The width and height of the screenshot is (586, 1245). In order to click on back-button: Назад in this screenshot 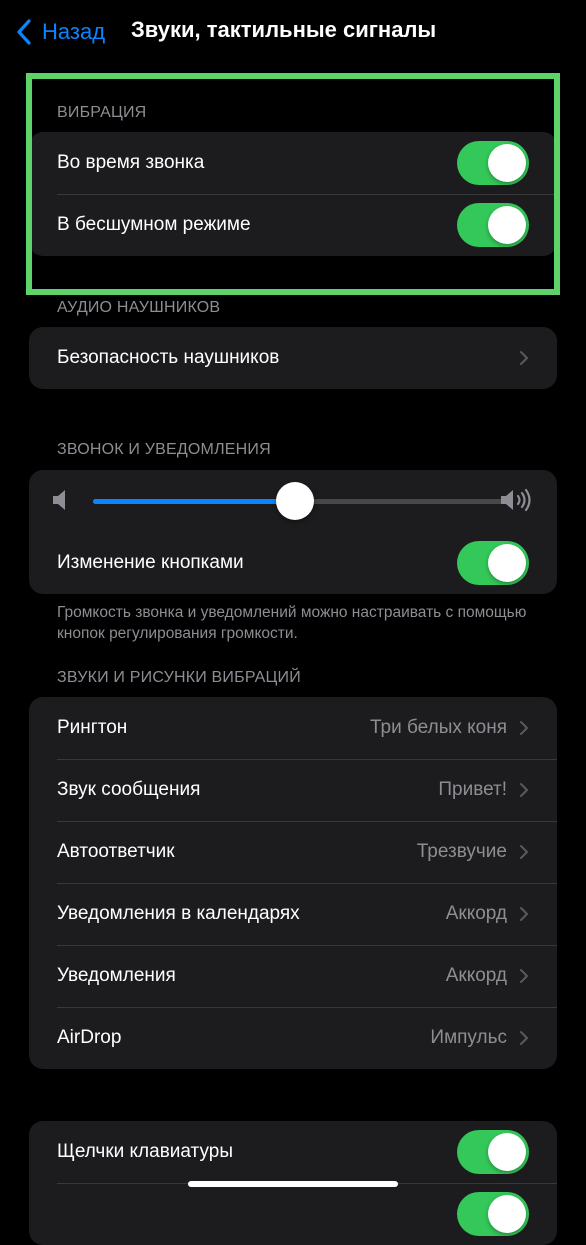, I will do `click(59, 32)`.